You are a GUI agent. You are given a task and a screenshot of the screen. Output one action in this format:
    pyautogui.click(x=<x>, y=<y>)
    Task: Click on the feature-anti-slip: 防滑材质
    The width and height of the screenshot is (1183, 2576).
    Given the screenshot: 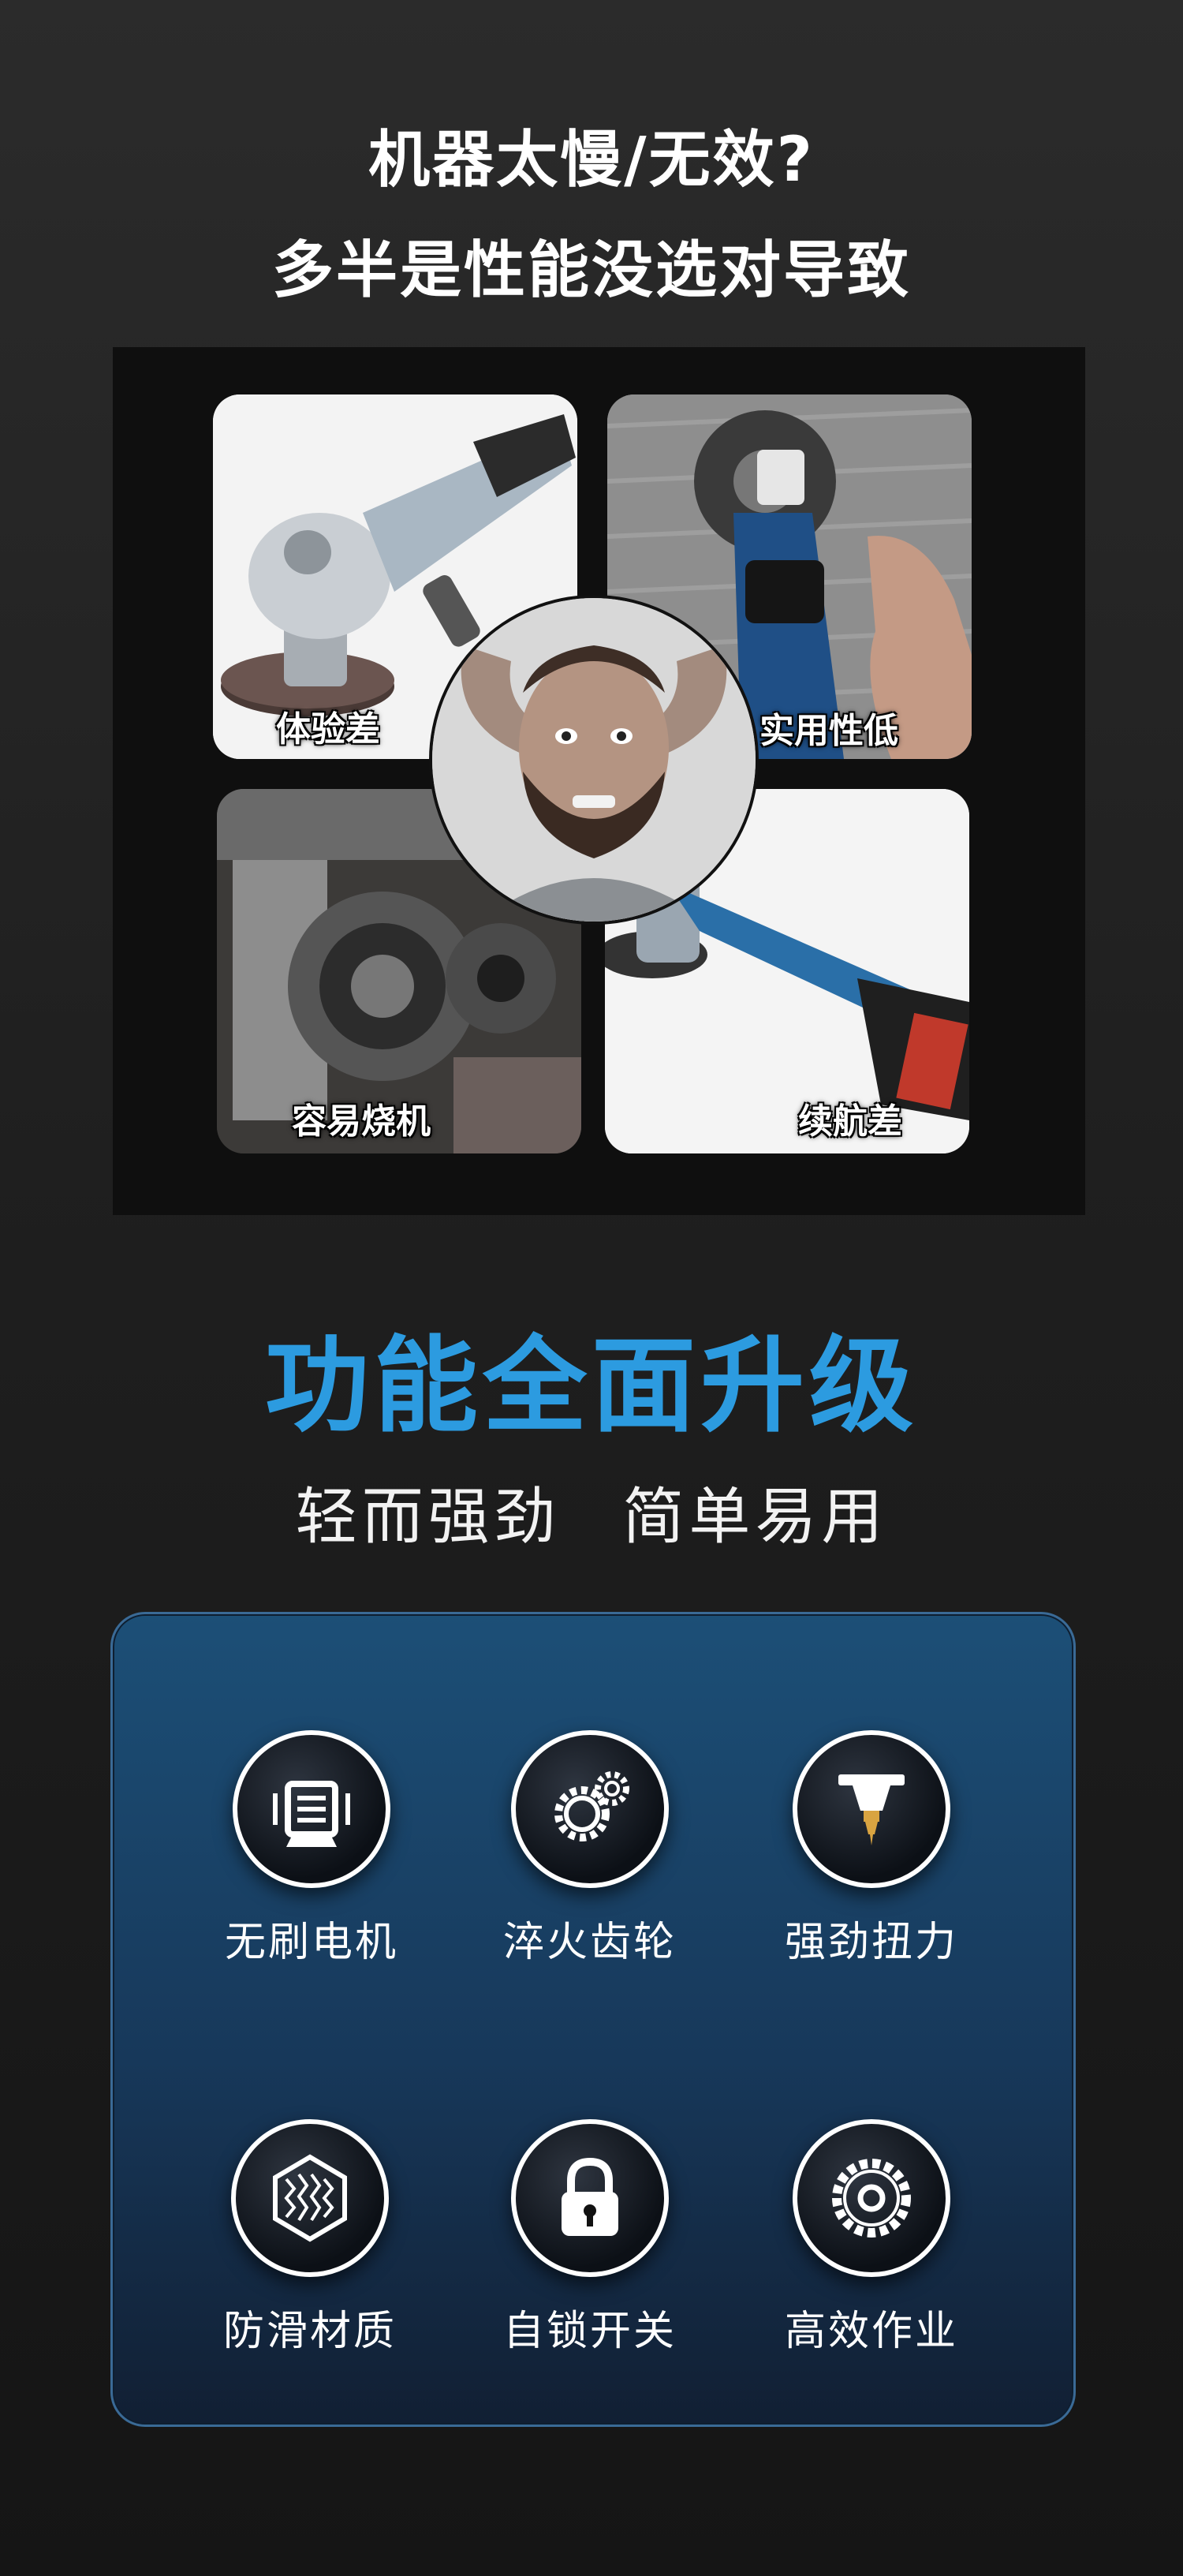 What is the action you would take?
    pyautogui.click(x=310, y=2238)
    